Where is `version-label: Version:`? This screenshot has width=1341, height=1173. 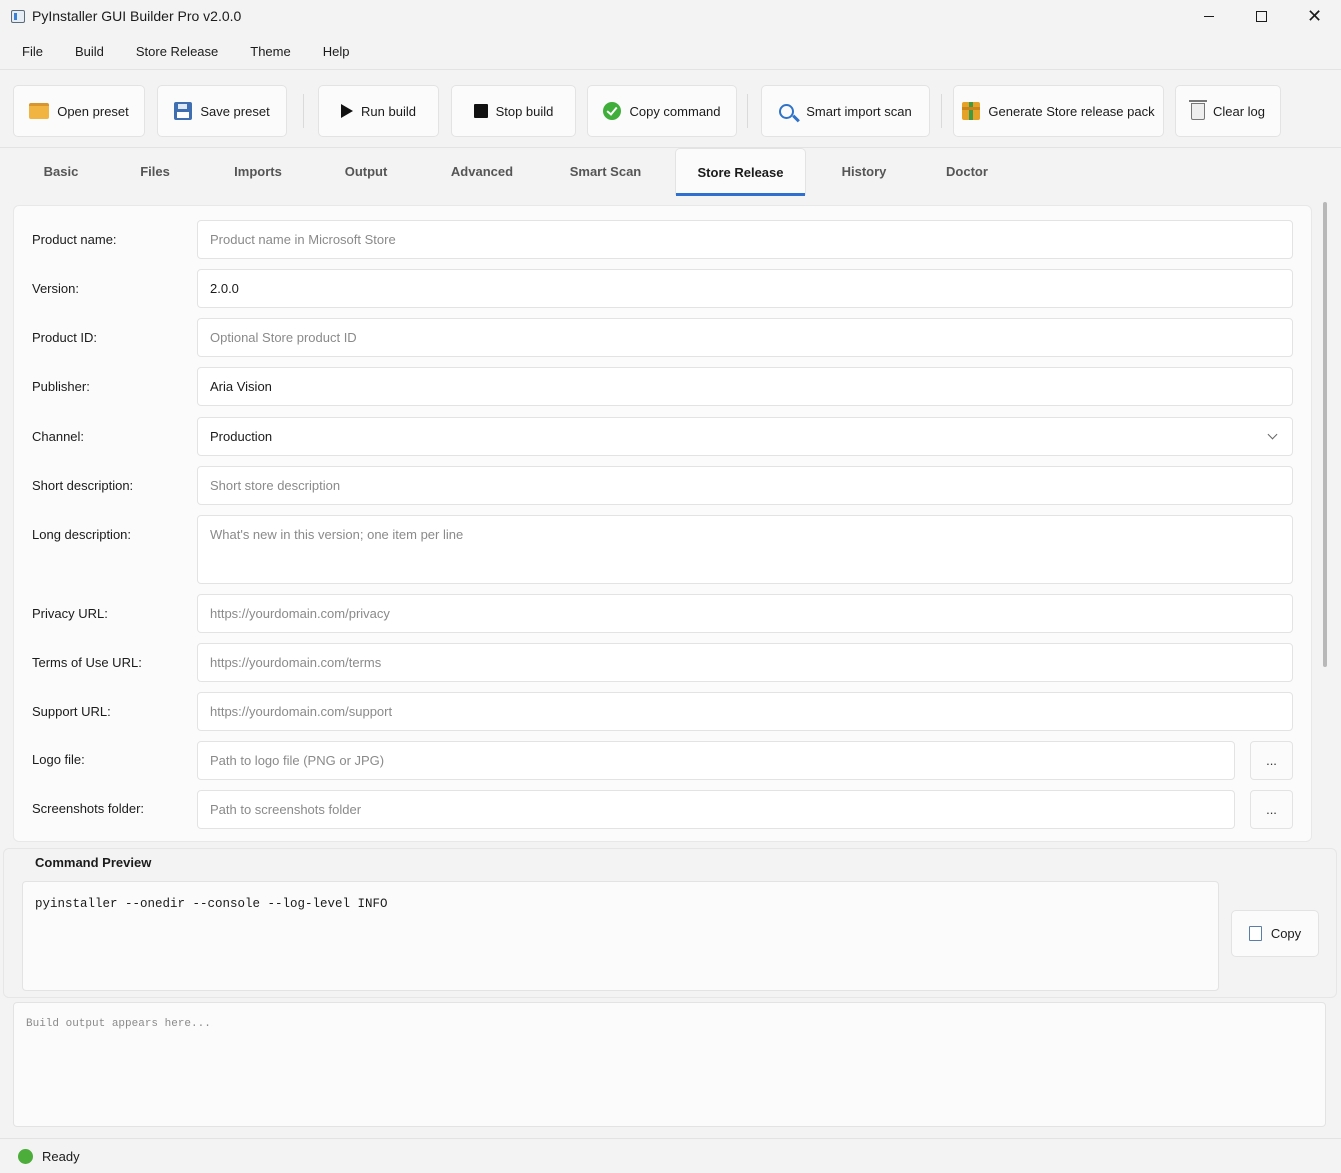
version-label: Version: is located at coordinates (55, 288).